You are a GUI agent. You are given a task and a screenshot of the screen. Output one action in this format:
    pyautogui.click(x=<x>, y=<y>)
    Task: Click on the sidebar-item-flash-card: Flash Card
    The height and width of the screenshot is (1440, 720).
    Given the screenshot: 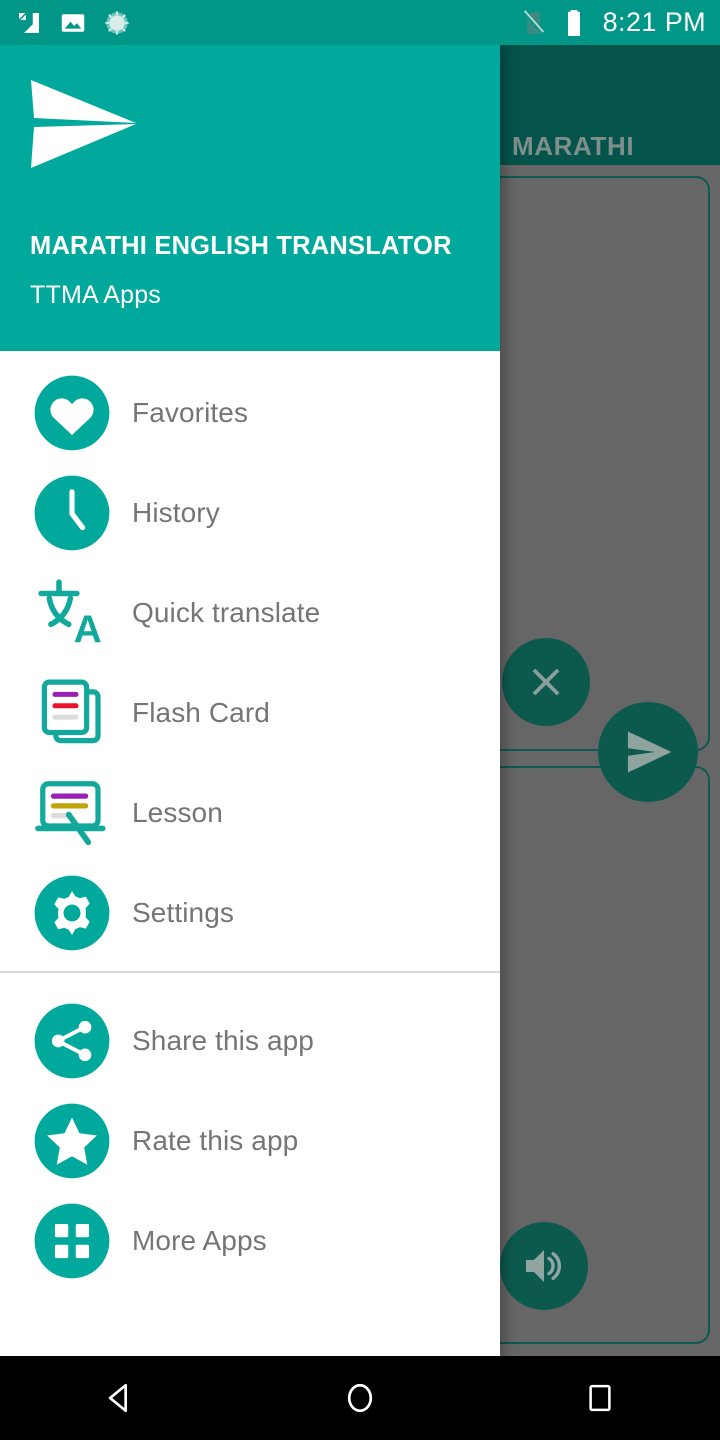 What is the action you would take?
    pyautogui.click(x=250, y=713)
    